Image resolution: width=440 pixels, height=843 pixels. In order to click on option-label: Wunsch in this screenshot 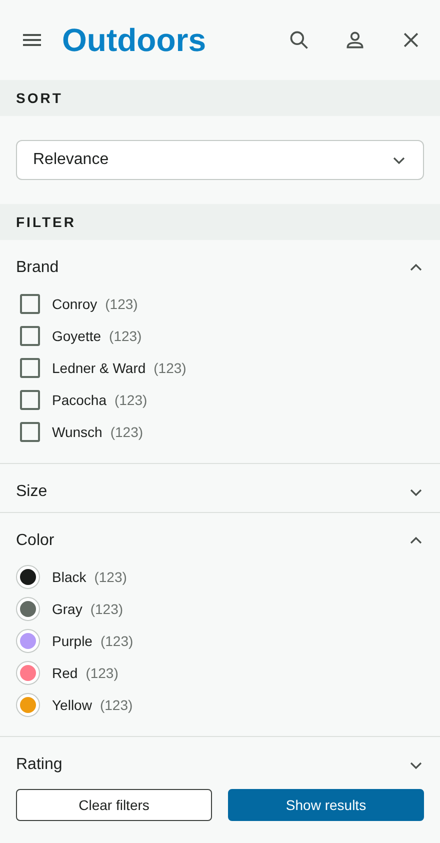, I will do `click(77, 432)`.